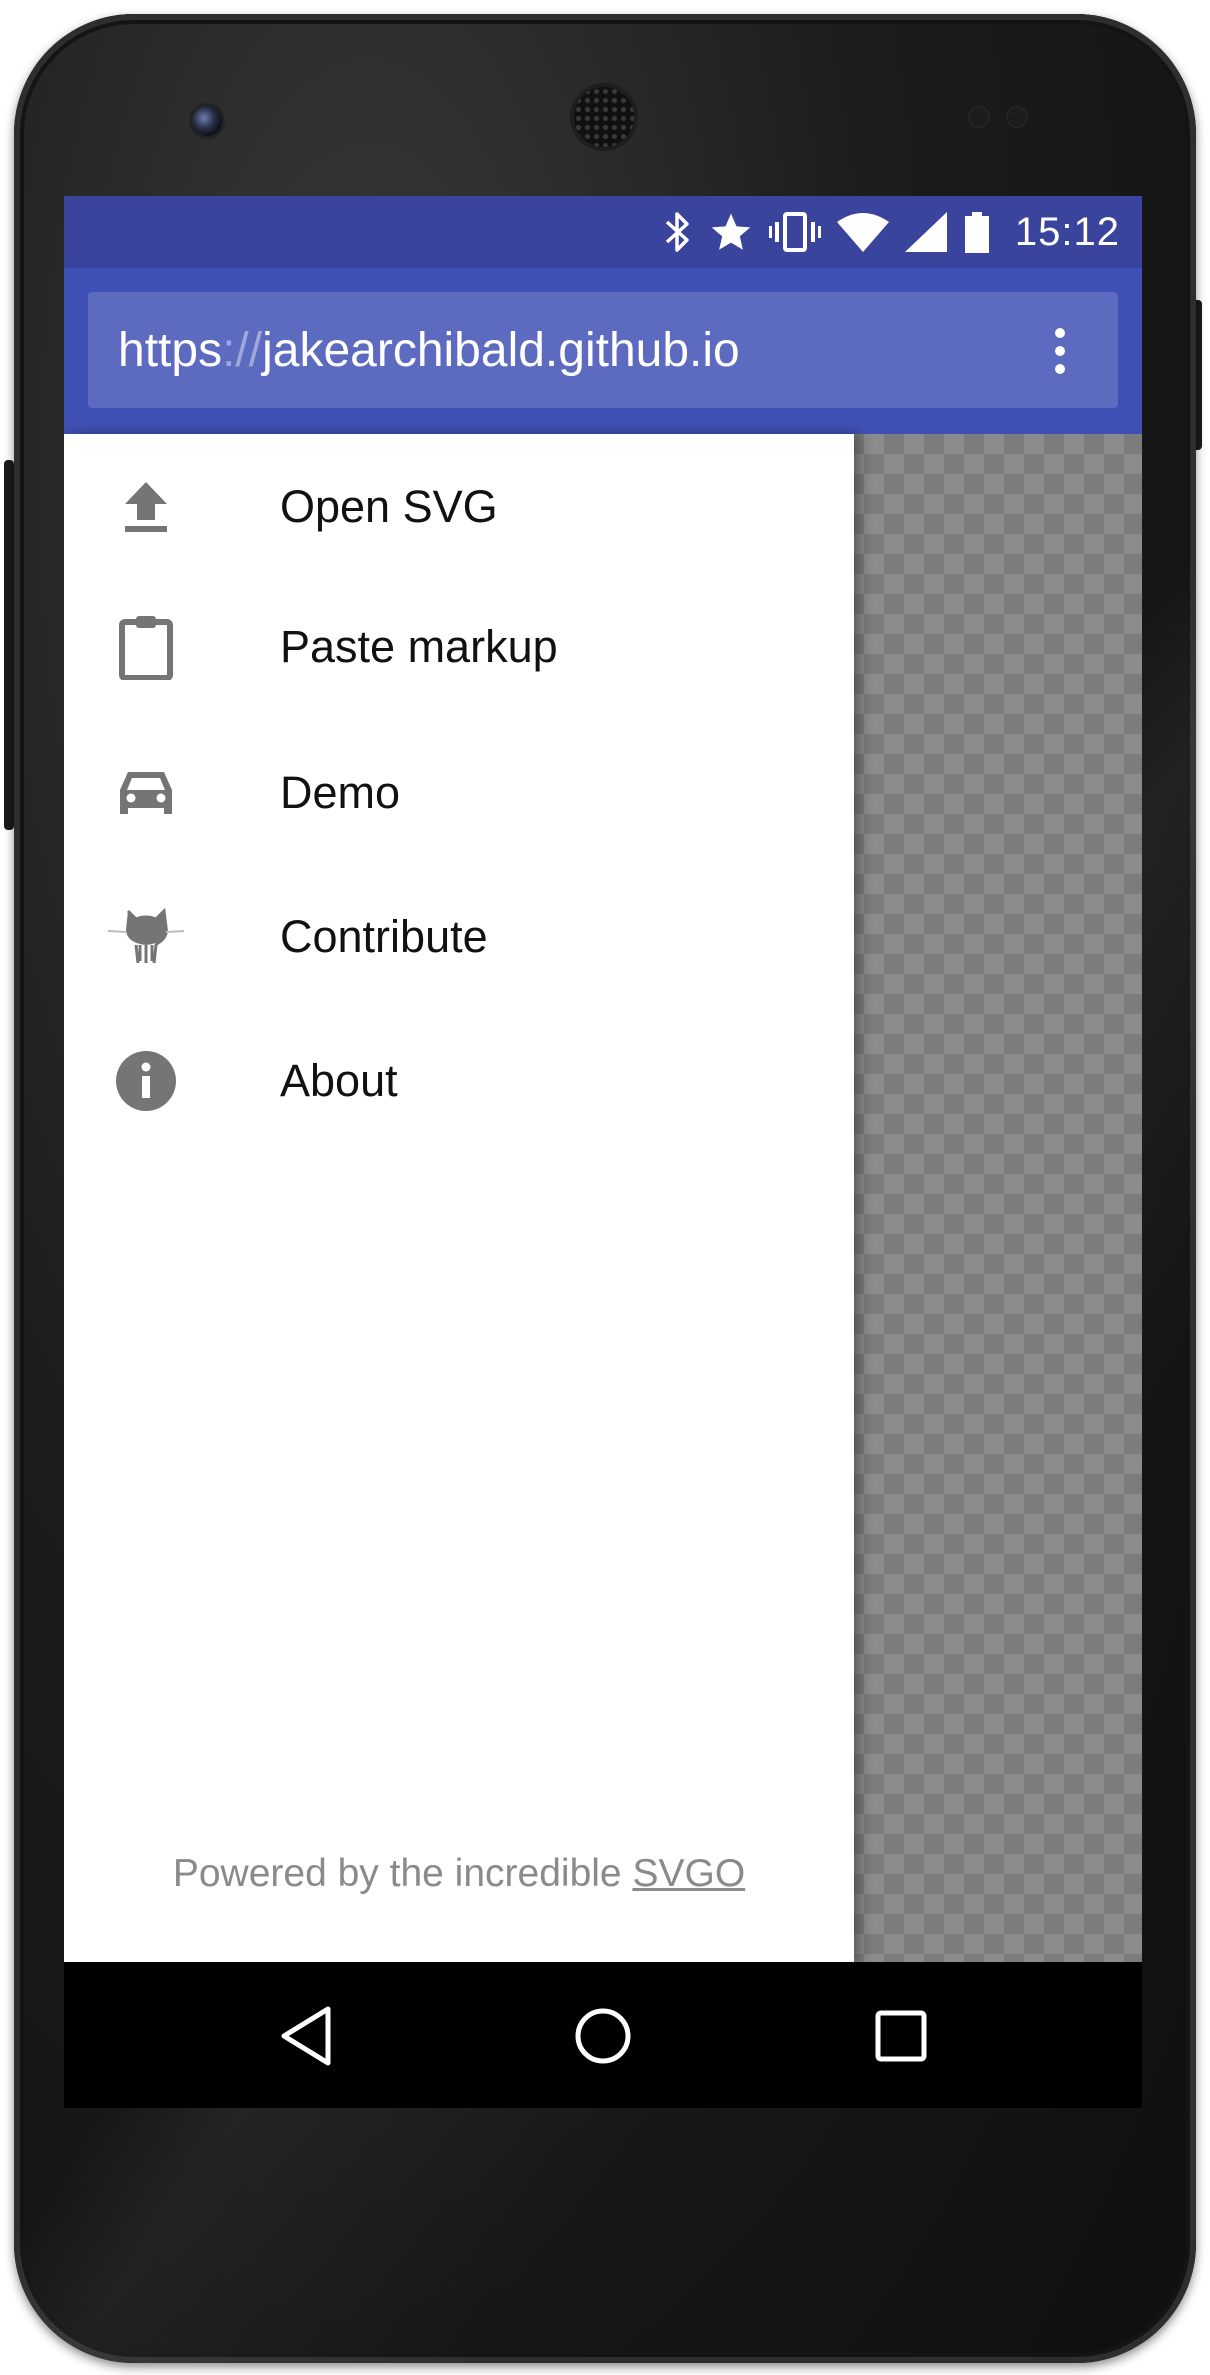  Describe the element at coordinates (339, 1080) in the screenshot. I see `menu-label: About` at that location.